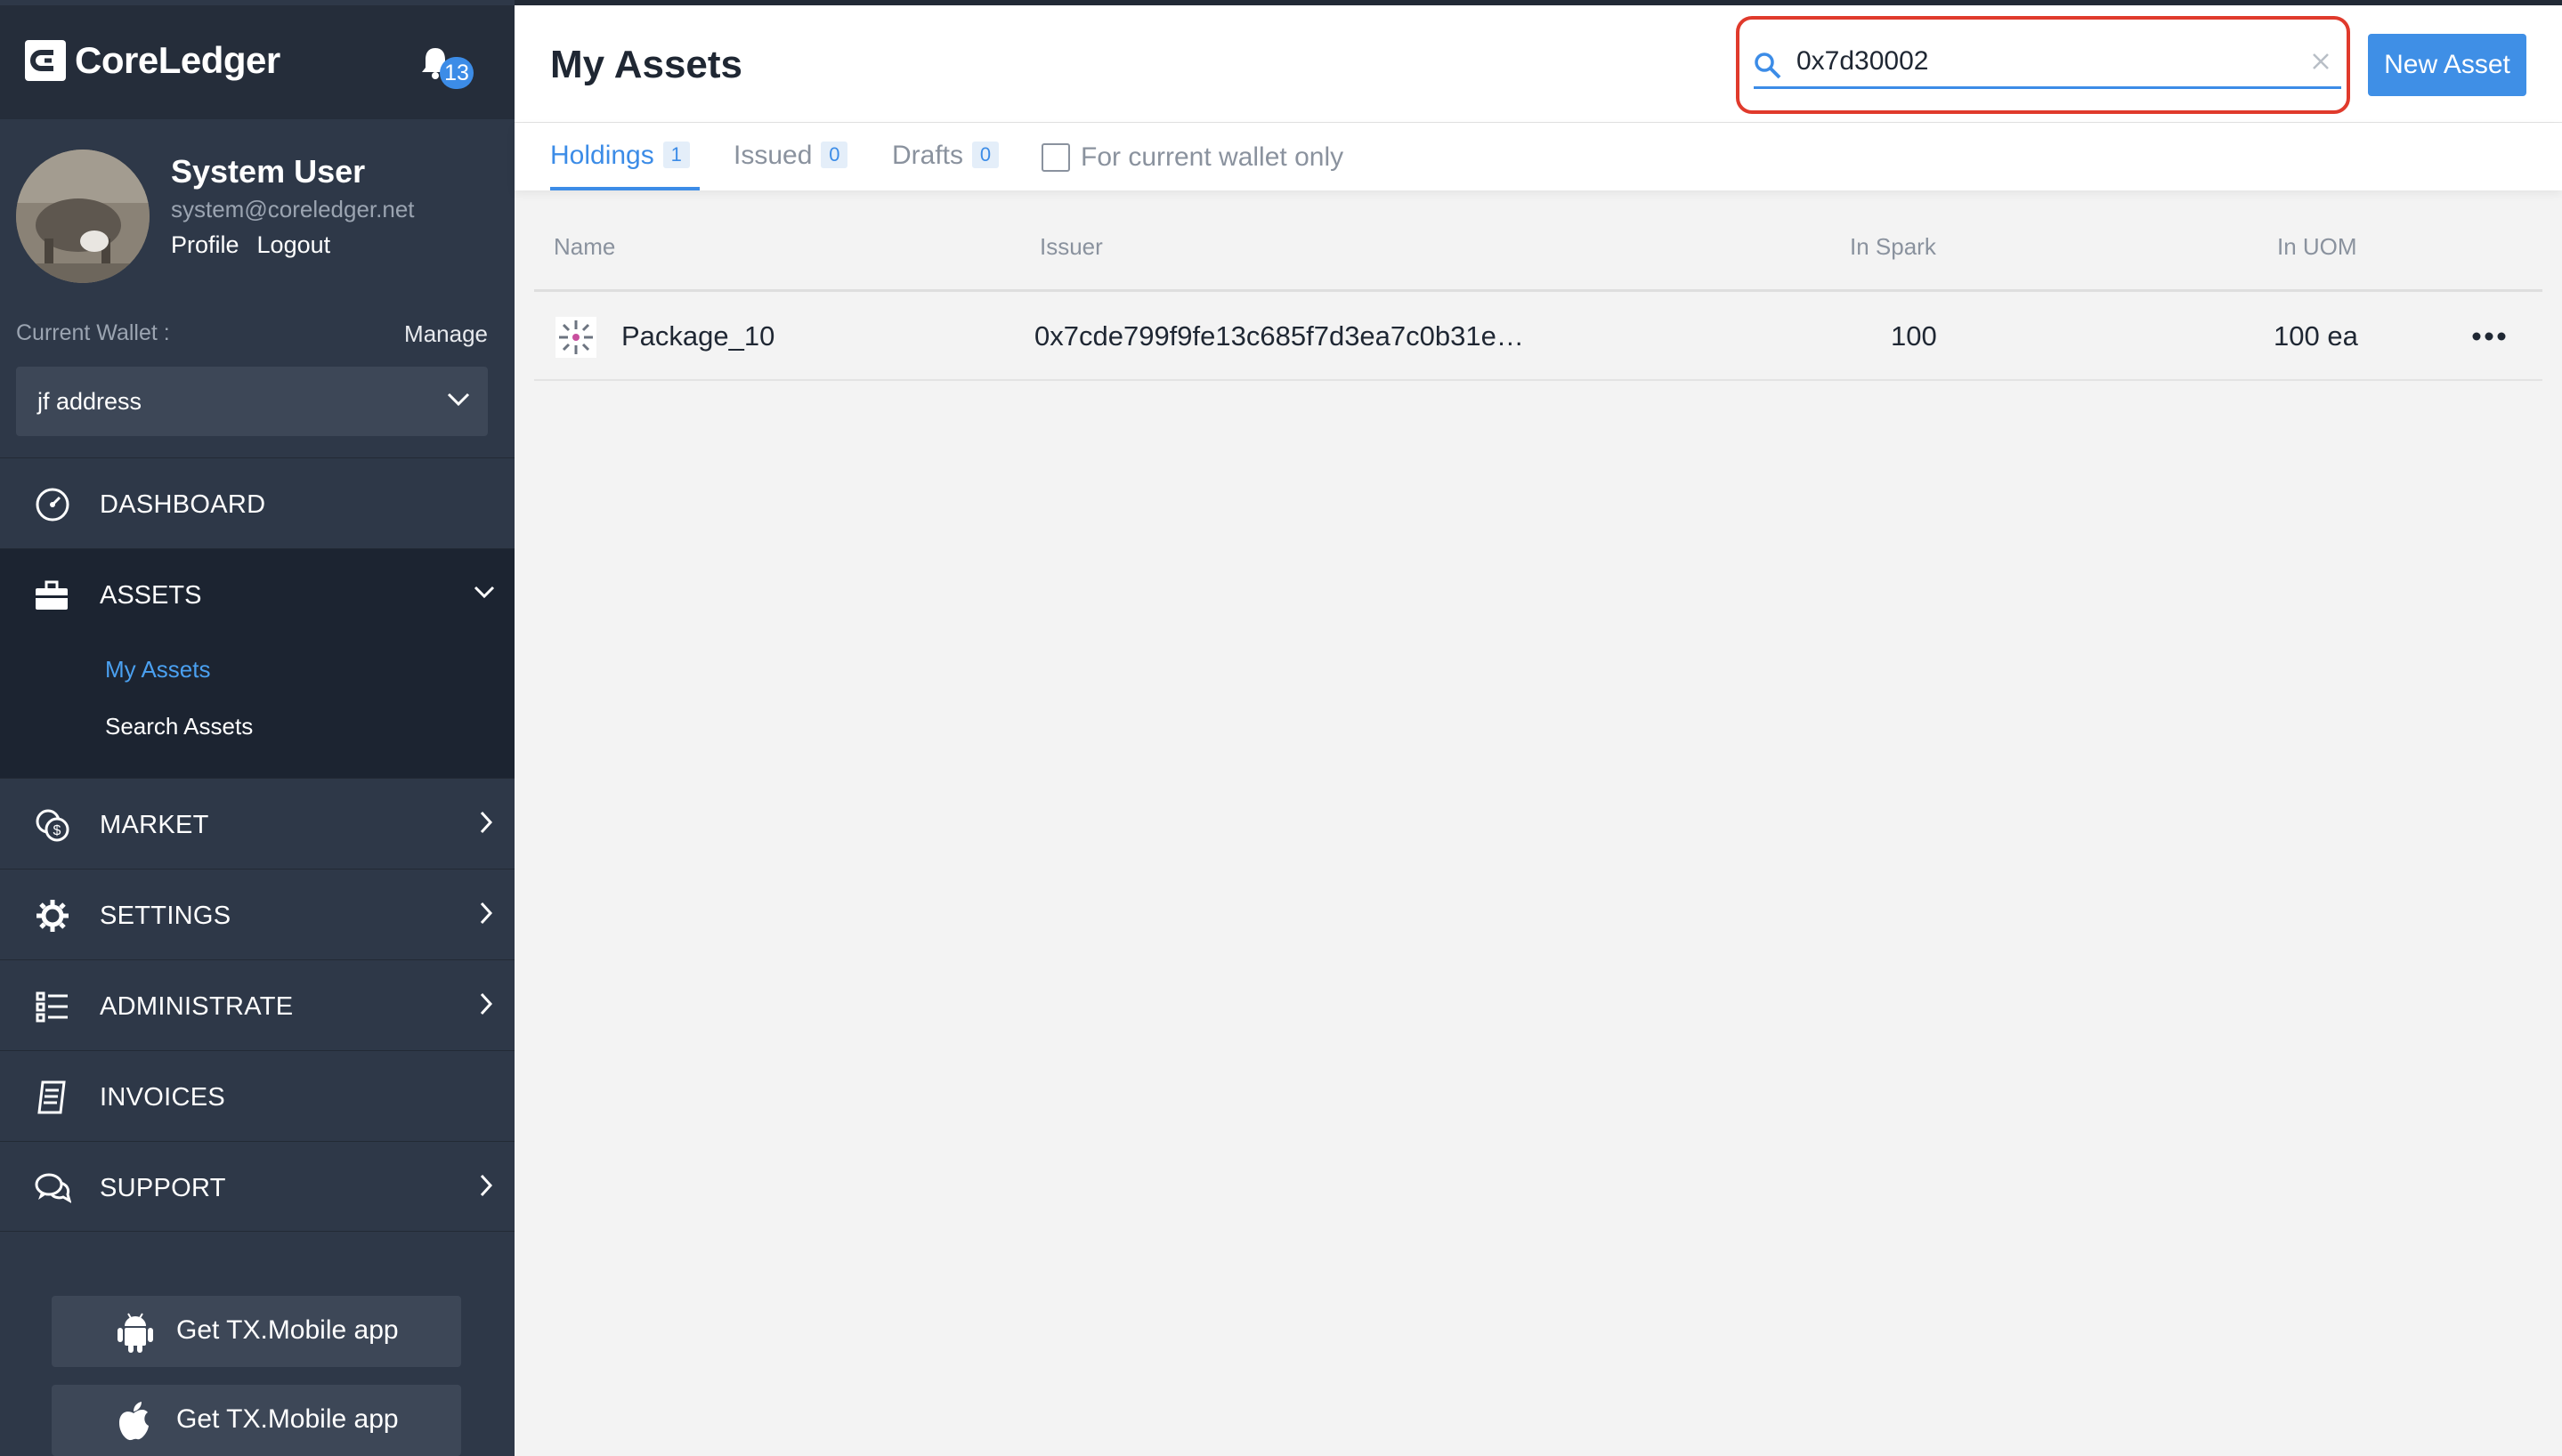 Image resolution: width=2562 pixels, height=1456 pixels. What do you see at coordinates (457, 73) in the screenshot?
I see `notification-count-badge: 13` at bounding box center [457, 73].